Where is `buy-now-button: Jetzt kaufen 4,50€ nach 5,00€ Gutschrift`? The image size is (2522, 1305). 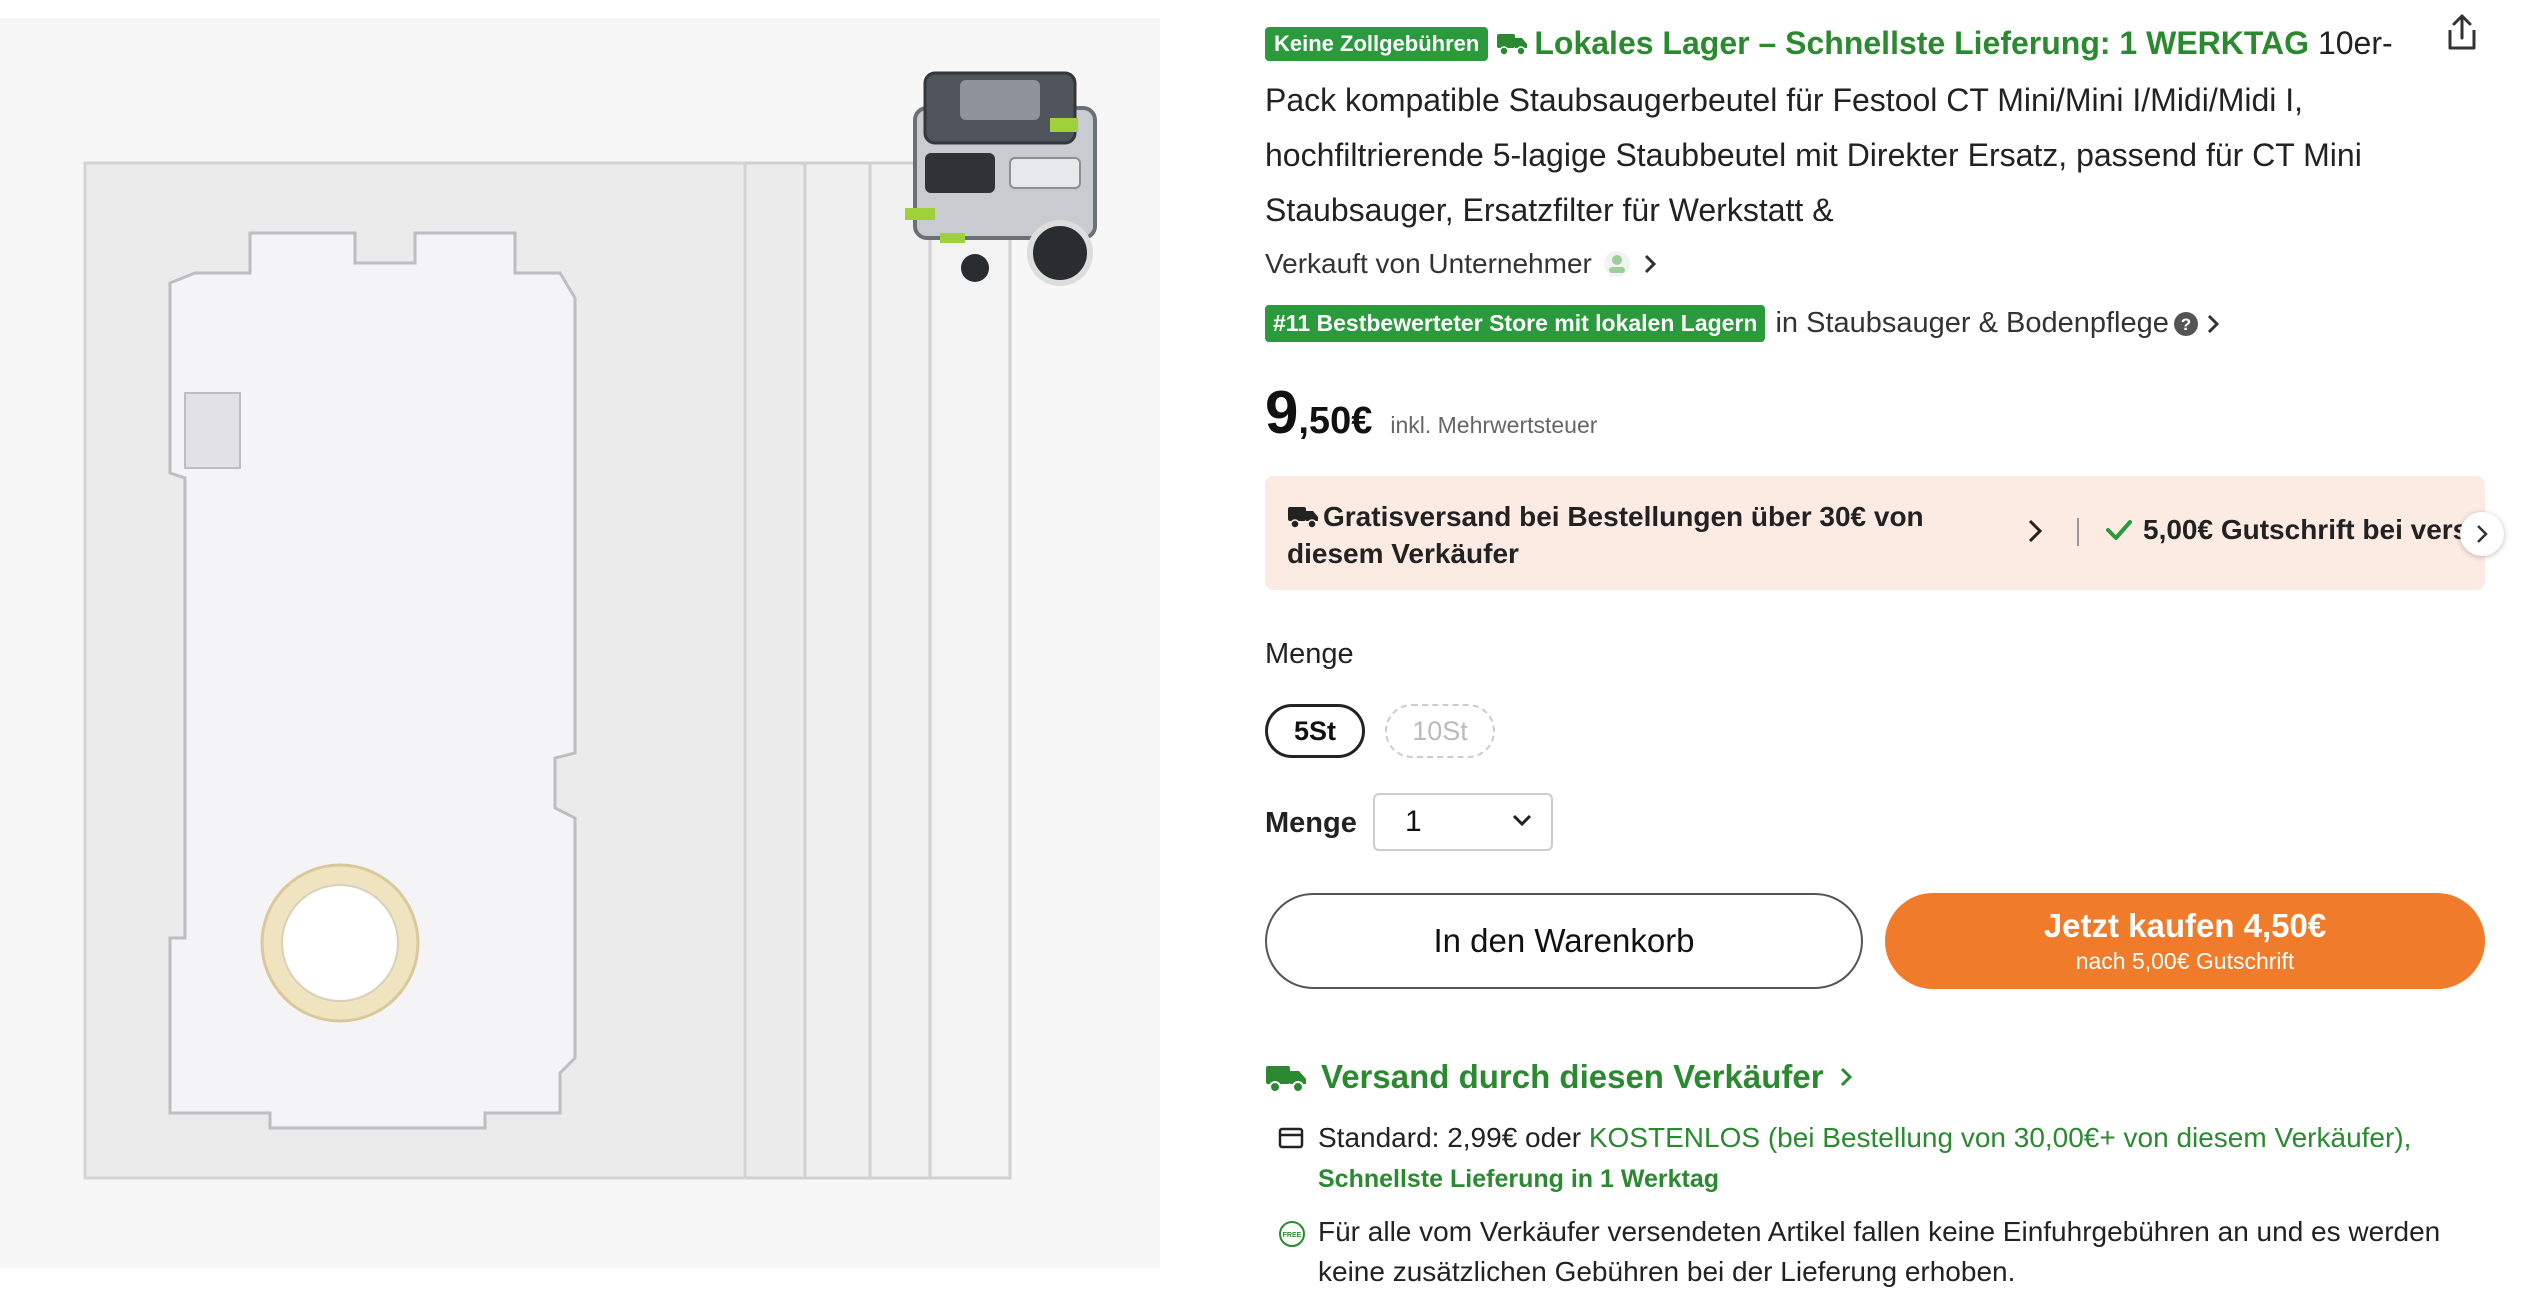
buy-now-button: Jetzt kaufen 4,50€ nach 5,00€ Gutschrift is located at coordinates (2185, 941).